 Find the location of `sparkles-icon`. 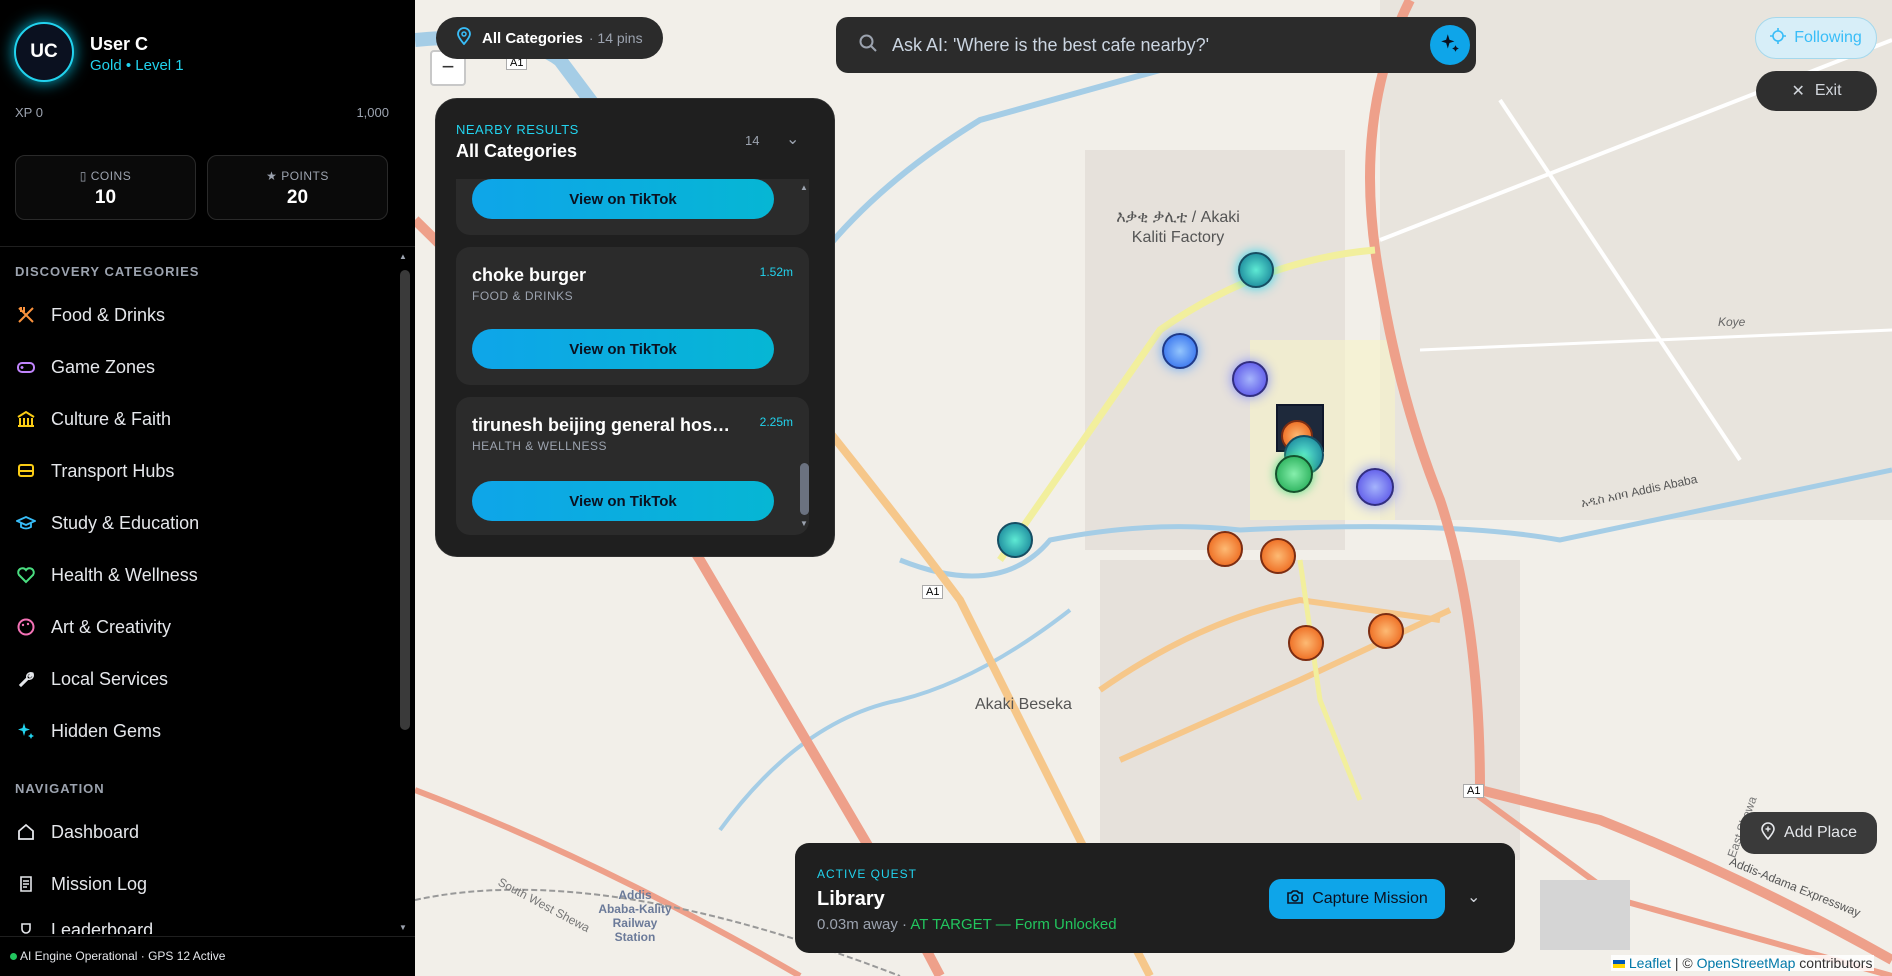

sparkles-icon is located at coordinates (1450, 45).